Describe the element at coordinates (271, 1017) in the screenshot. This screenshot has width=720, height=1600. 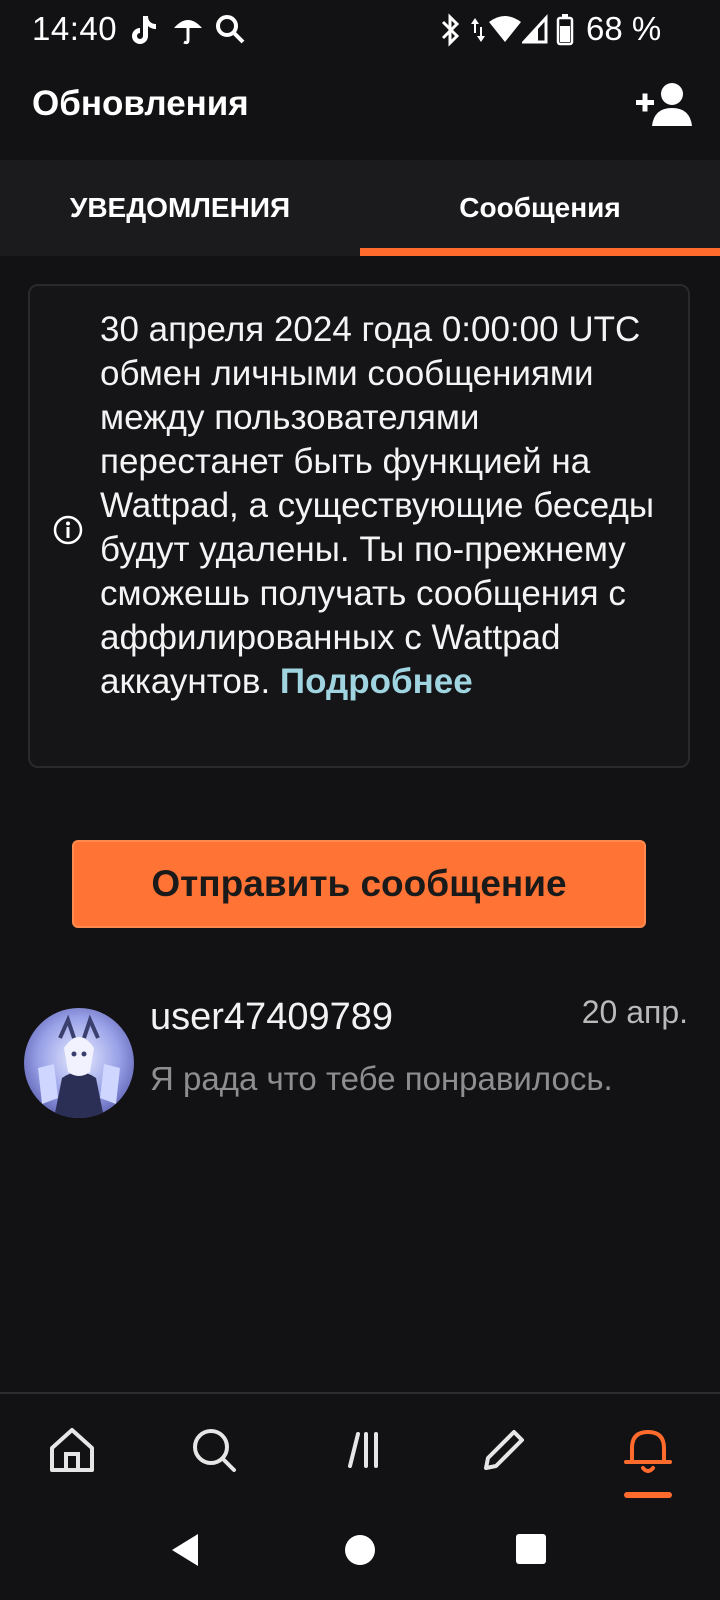
I see `conversation-username: user47409789` at that location.